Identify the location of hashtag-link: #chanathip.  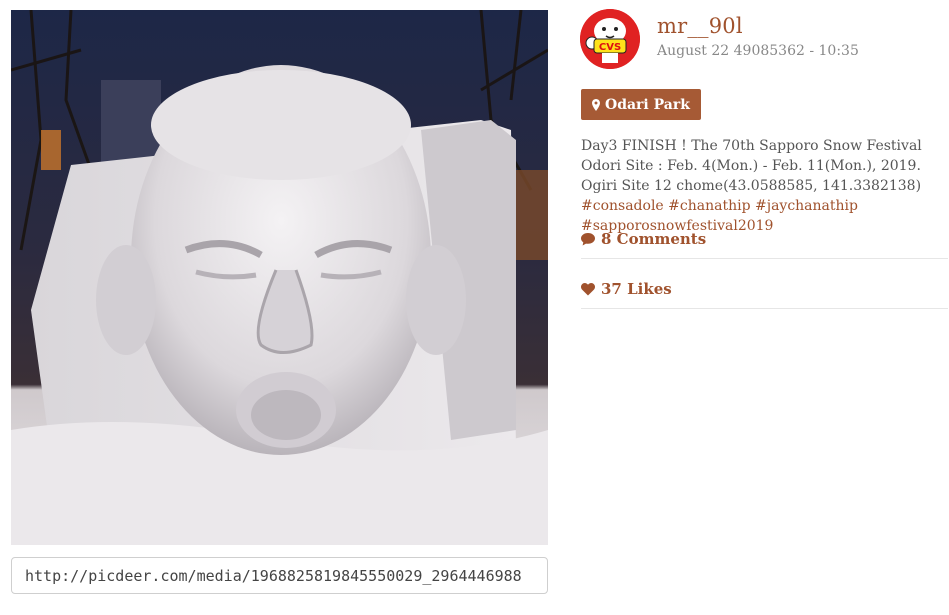
(709, 206).